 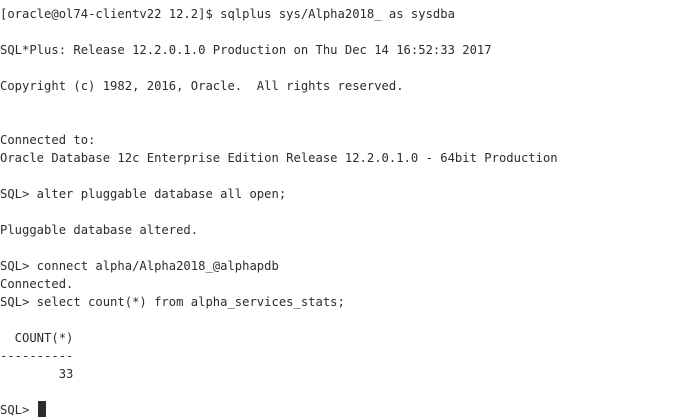 I want to click on connect-command-line: SQL> connect alpha/Alpha2018_@alphapdb, so click(x=139, y=266).